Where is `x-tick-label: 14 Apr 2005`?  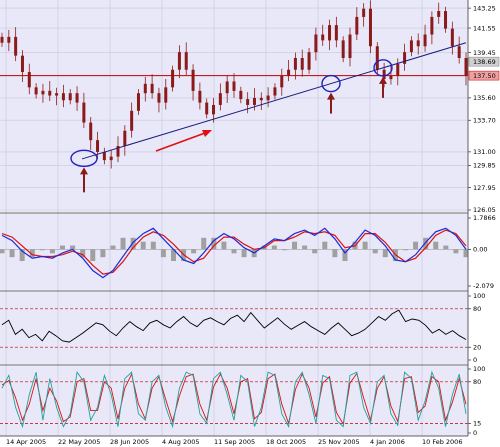
x-tick-label: 14 Apr 2005 is located at coordinates (26, 442).